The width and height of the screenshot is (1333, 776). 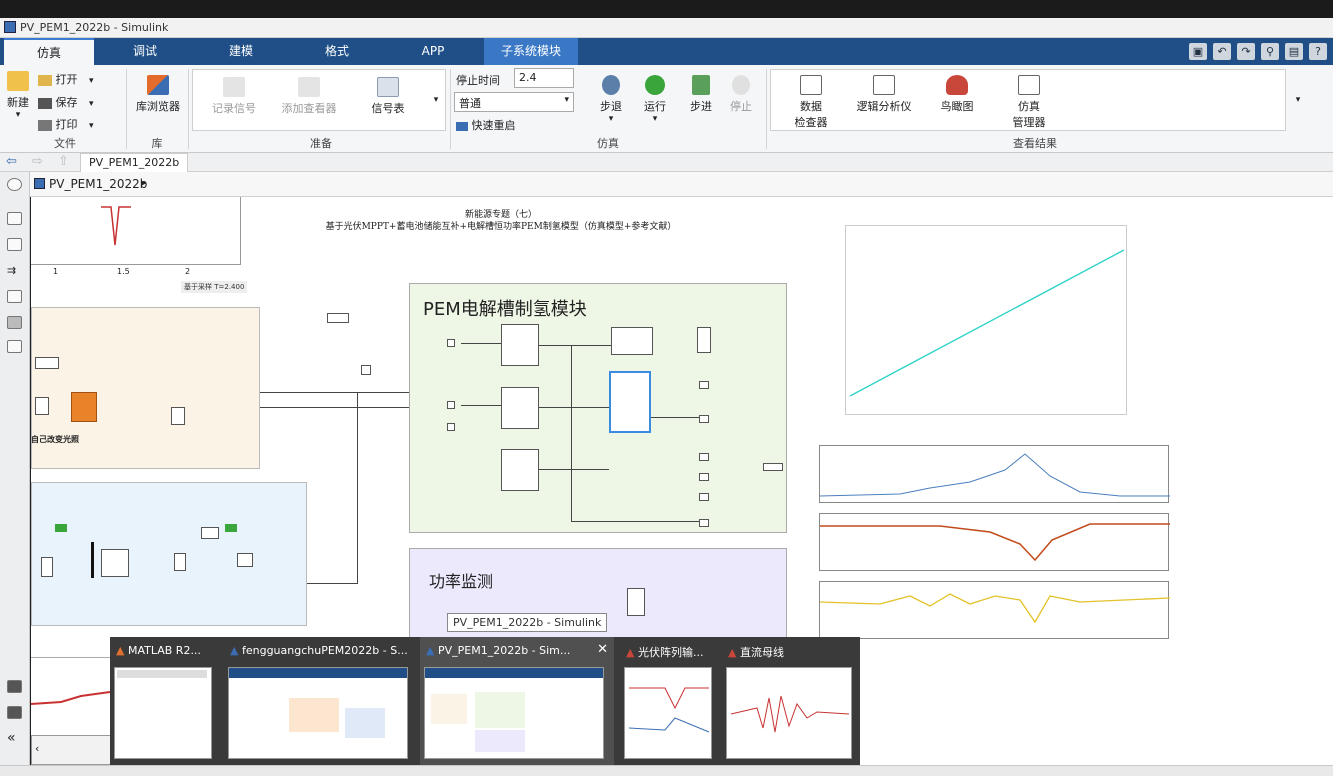 I want to click on chevron-right-icon: ▸, so click(x=144, y=182).